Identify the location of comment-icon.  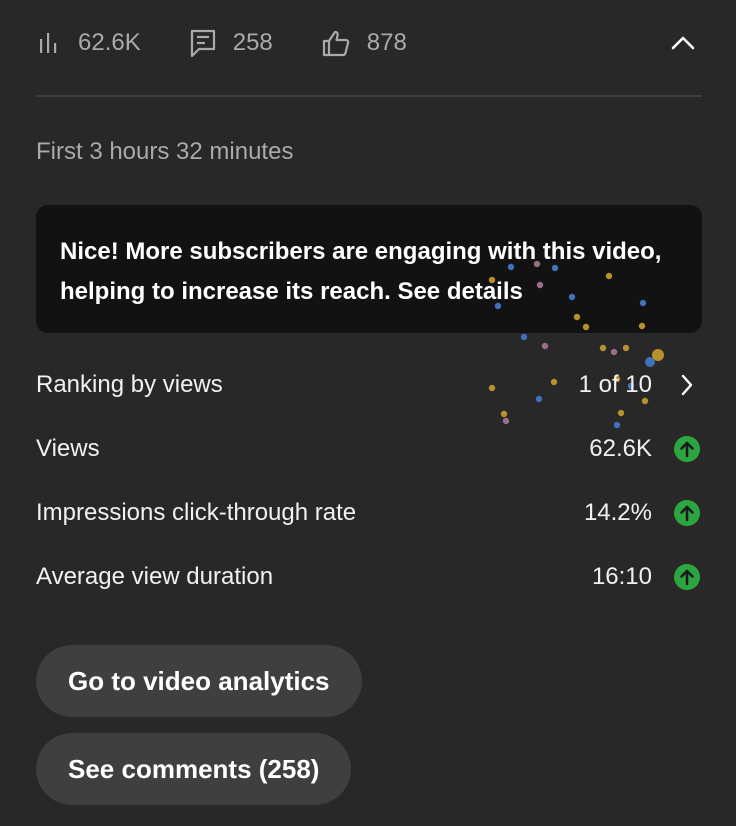
(202, 43).